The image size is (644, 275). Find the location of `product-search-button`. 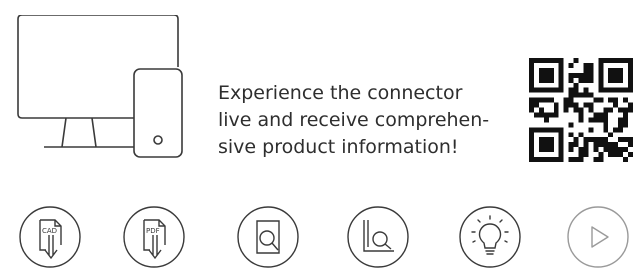

product-search-button is located at coordinates (268, 237).